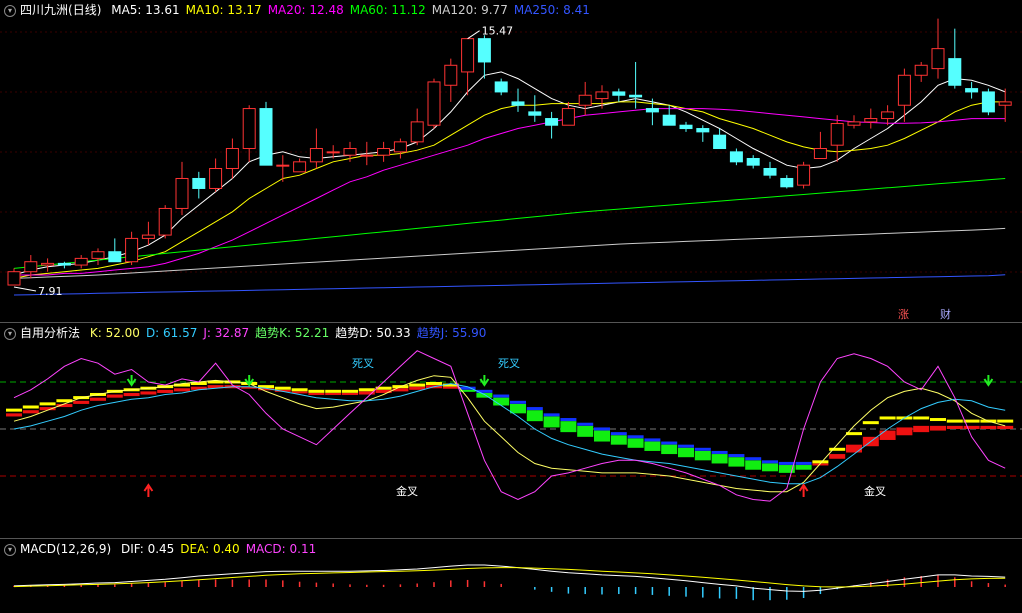 The image size is (1022, 613). Describe the element at coordinates (66, 549) in the screenshot. I see `macd-title: MACD(12,26,9)` at that location.